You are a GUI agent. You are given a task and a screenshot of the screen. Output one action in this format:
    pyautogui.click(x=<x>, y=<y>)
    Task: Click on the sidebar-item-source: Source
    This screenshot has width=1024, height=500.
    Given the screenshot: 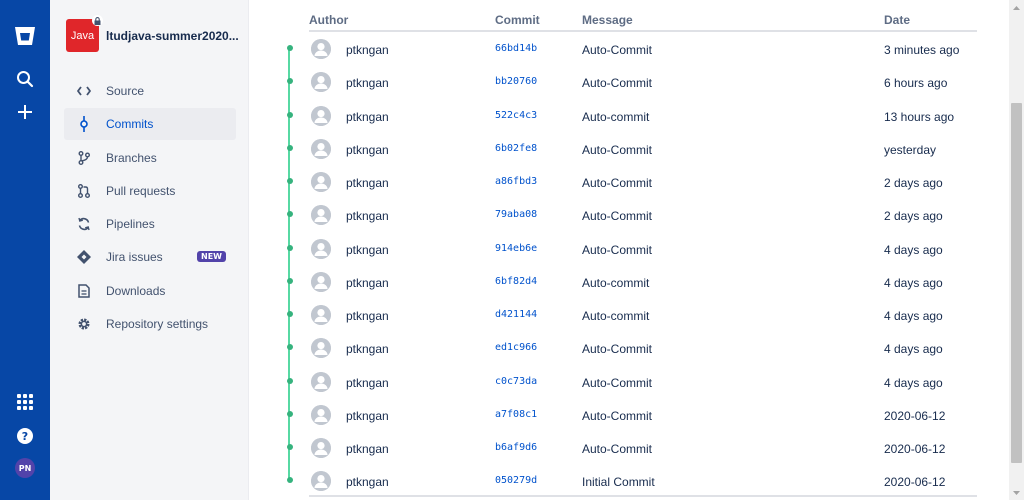 What is the action you would take?
    pyautogui.click(x=150, y=91)
    